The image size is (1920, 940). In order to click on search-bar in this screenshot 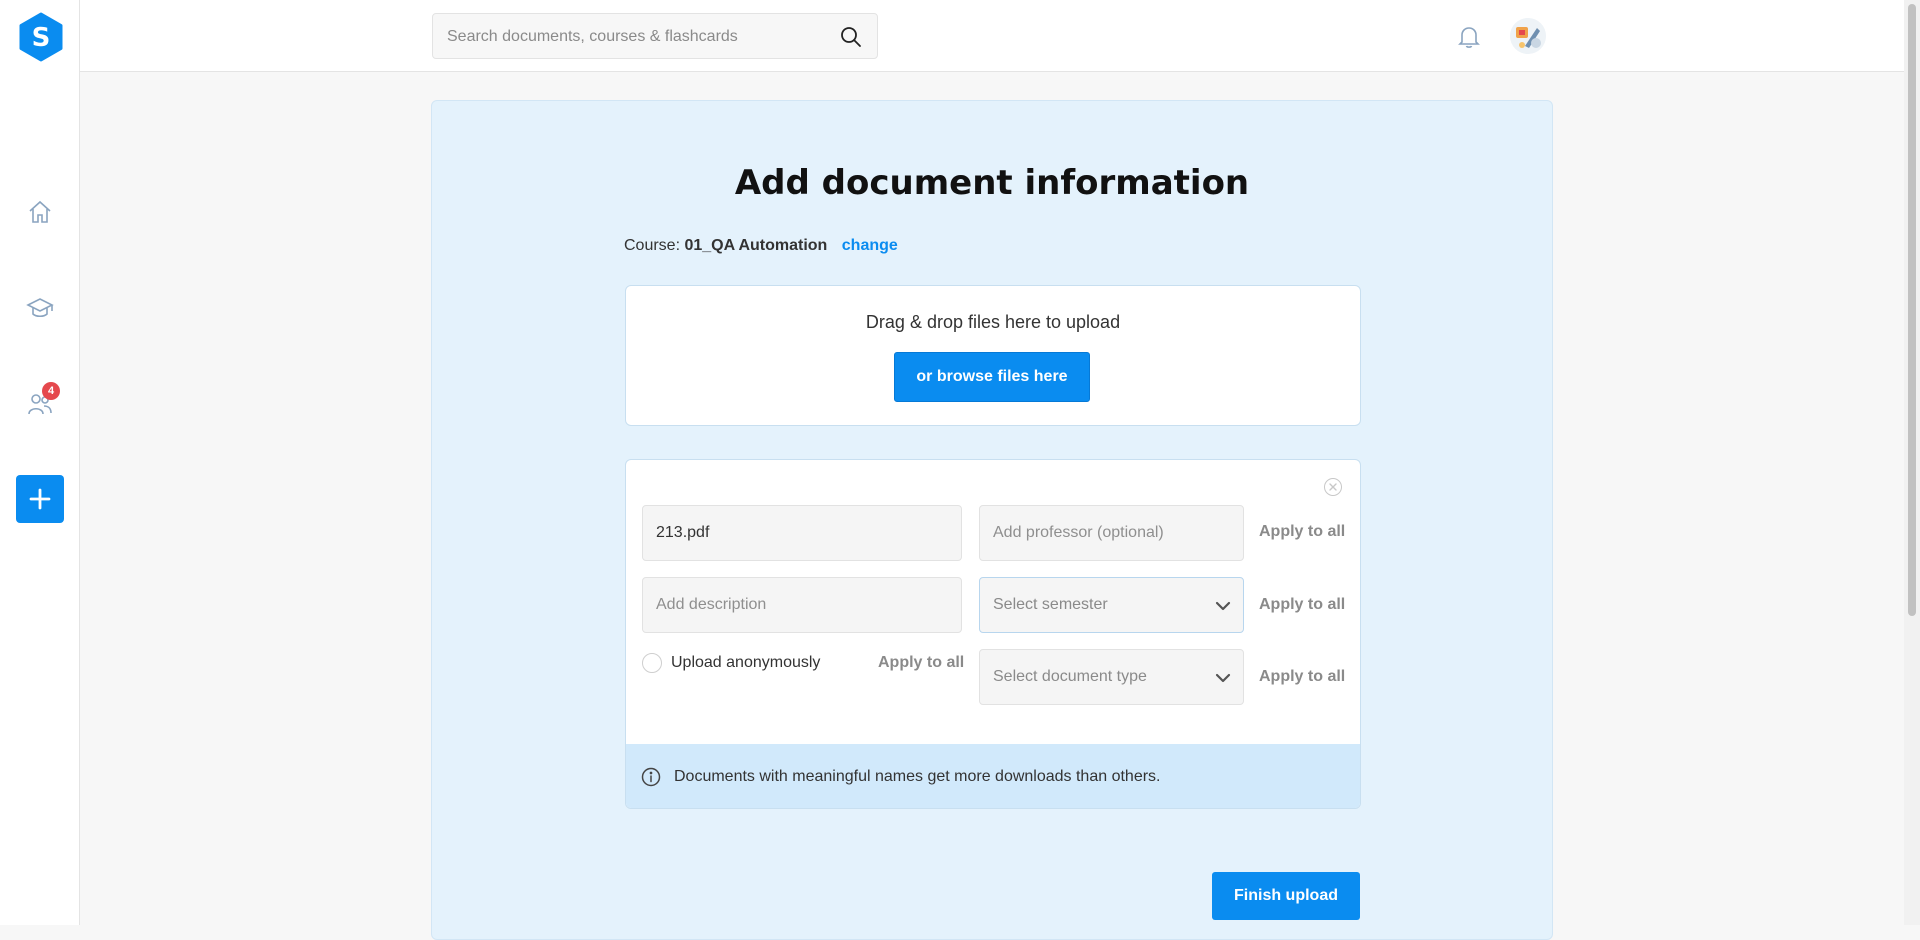, I will do `click(655, 36)`.